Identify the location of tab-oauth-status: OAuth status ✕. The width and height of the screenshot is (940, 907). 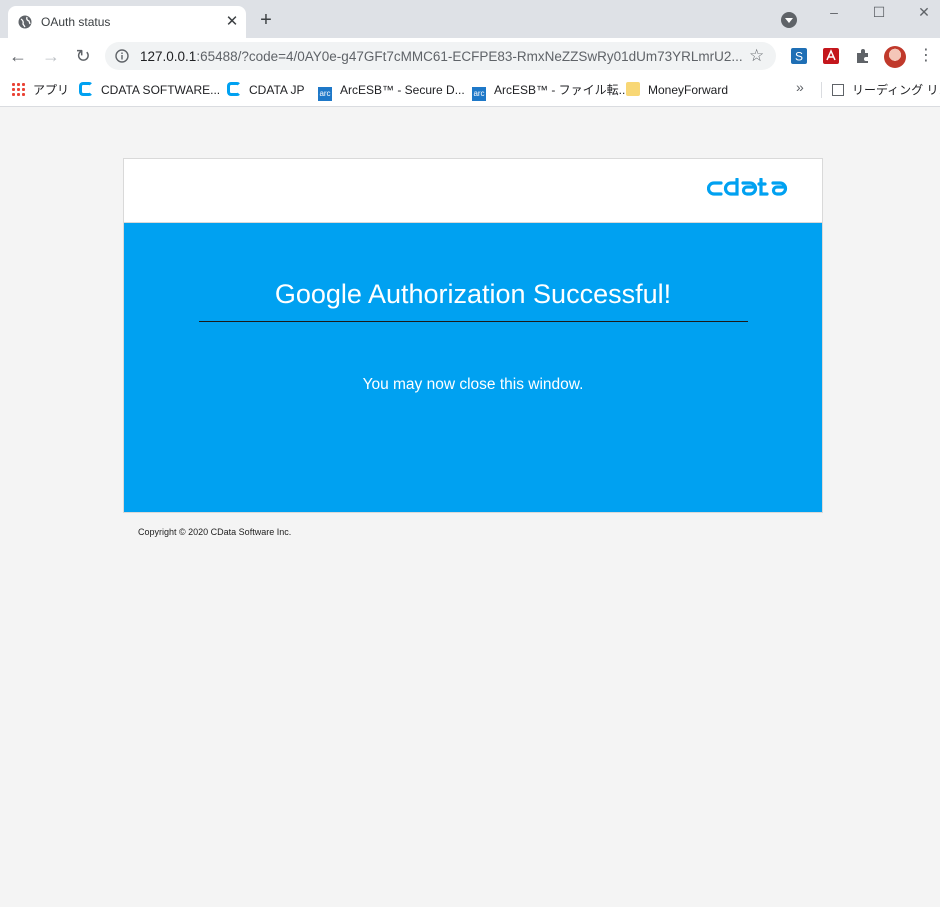
(127, 22).